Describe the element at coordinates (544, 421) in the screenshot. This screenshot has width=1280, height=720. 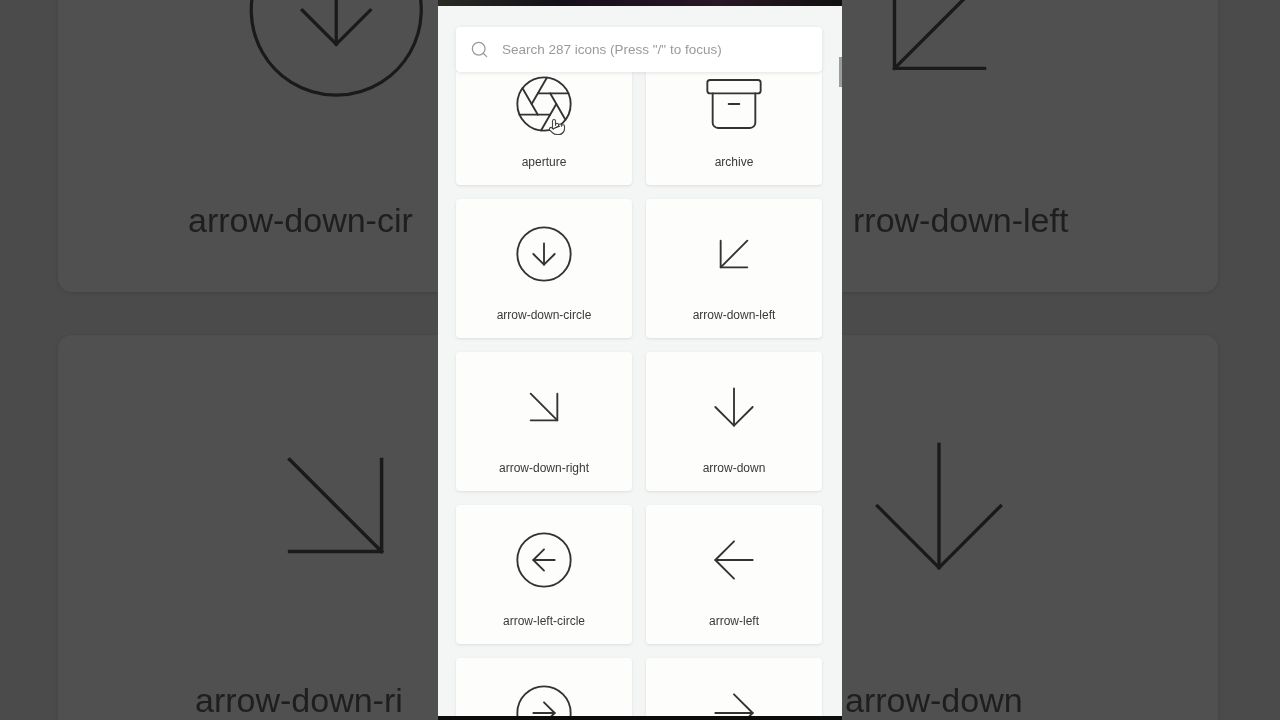
I see `icon-card: arrow-down-right` at that location.